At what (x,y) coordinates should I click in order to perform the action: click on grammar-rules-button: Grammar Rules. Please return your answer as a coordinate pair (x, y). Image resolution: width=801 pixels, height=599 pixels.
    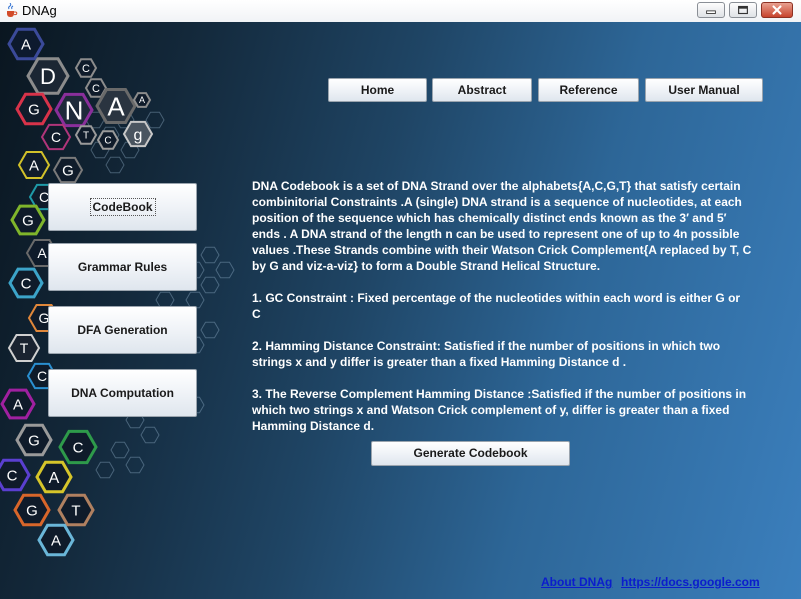
    Looking at the image, I should click on (122, 267).